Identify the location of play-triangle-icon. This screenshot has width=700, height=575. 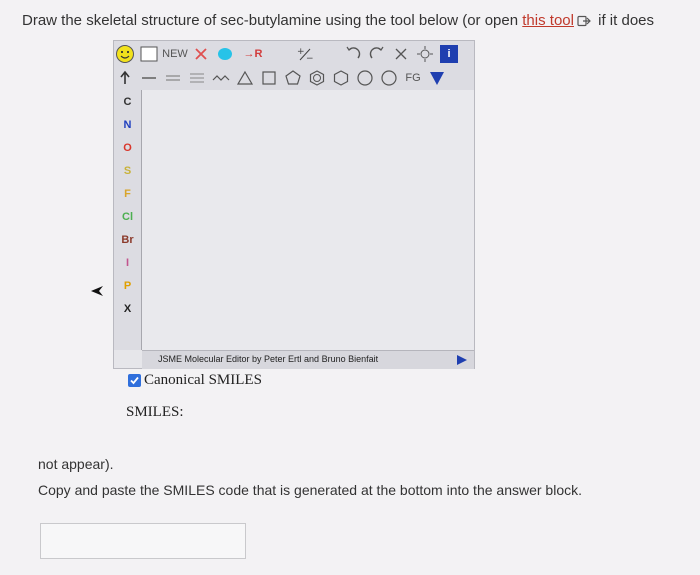
(462, 361).